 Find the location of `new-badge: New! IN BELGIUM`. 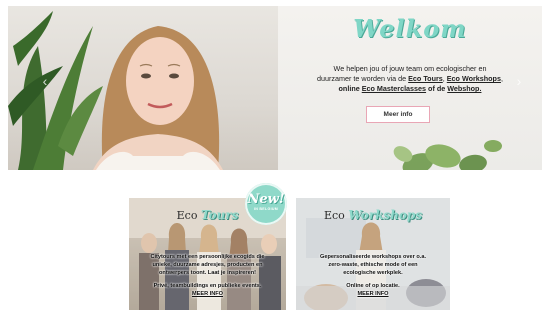

new-badge: New! IN BELGIUM is located at coordinates (266, 204).